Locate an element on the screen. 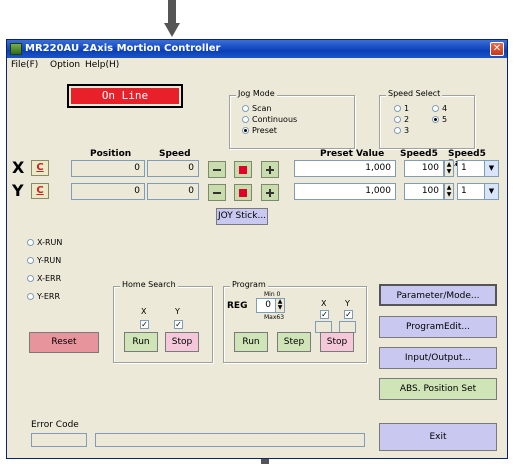 This screenshot has width=514, height=464. jog-mode-scan: Scan is located at coordinates (256, 108).